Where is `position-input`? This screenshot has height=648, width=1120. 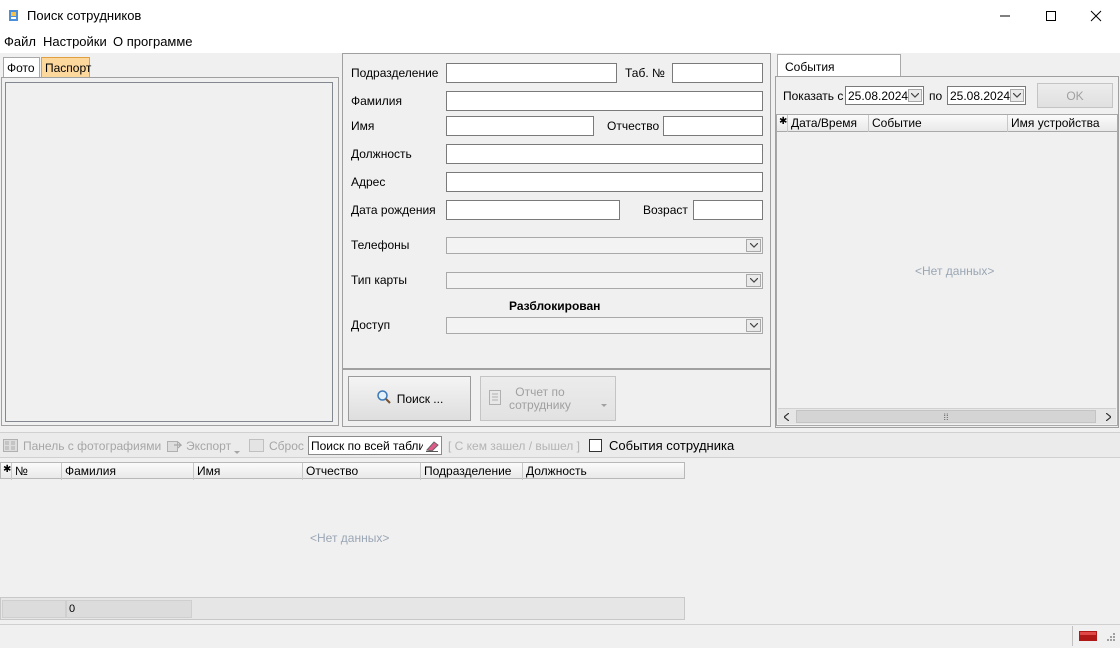
position-input is located at coordinates (604, 154).